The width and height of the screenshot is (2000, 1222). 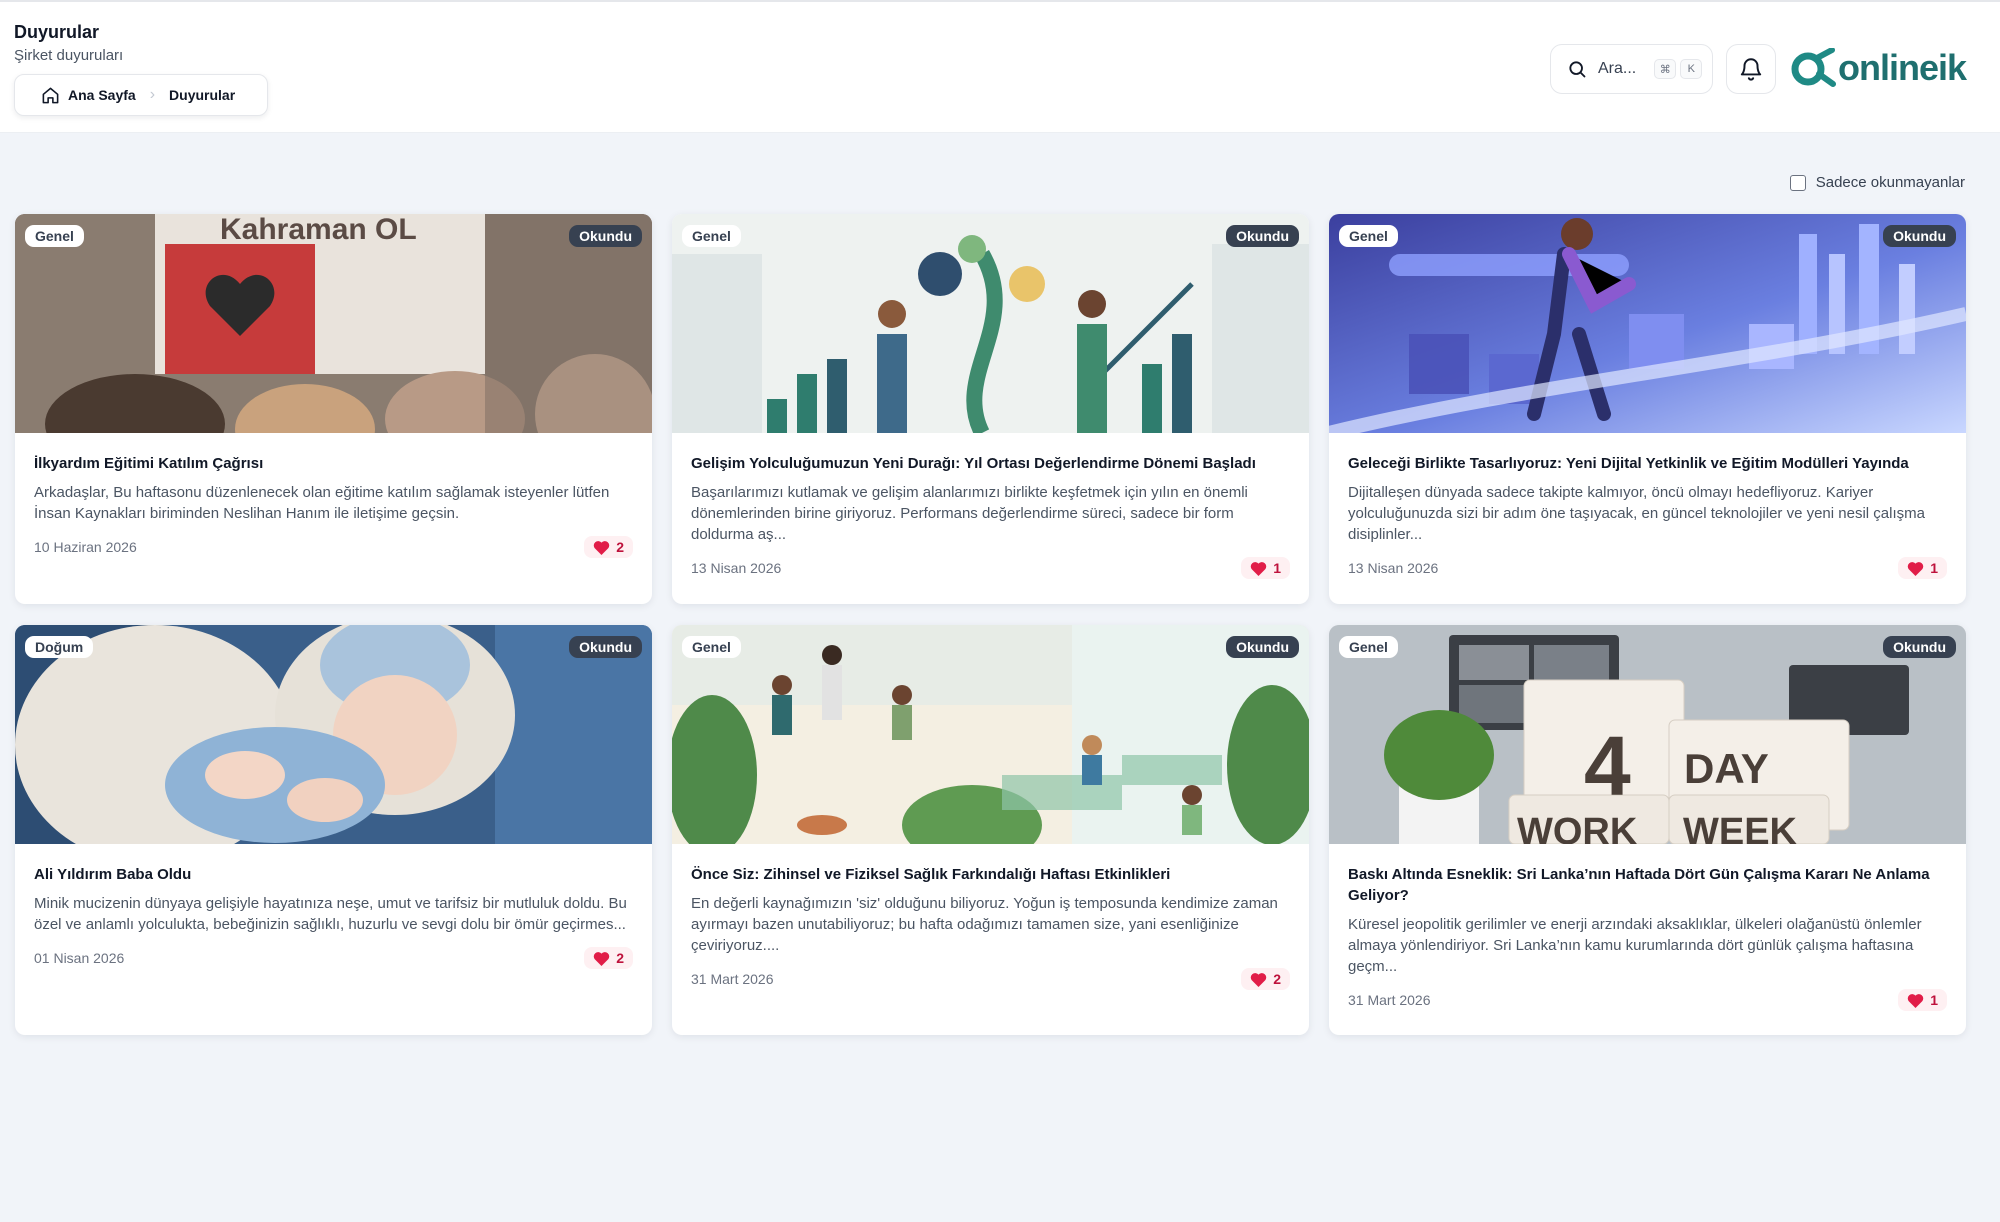 What do you see at coordinates (141, 95) in the screenshot?
I see `breadcrumb: Ana Sayfa › Duyurular` at bounding box center [141, 95].